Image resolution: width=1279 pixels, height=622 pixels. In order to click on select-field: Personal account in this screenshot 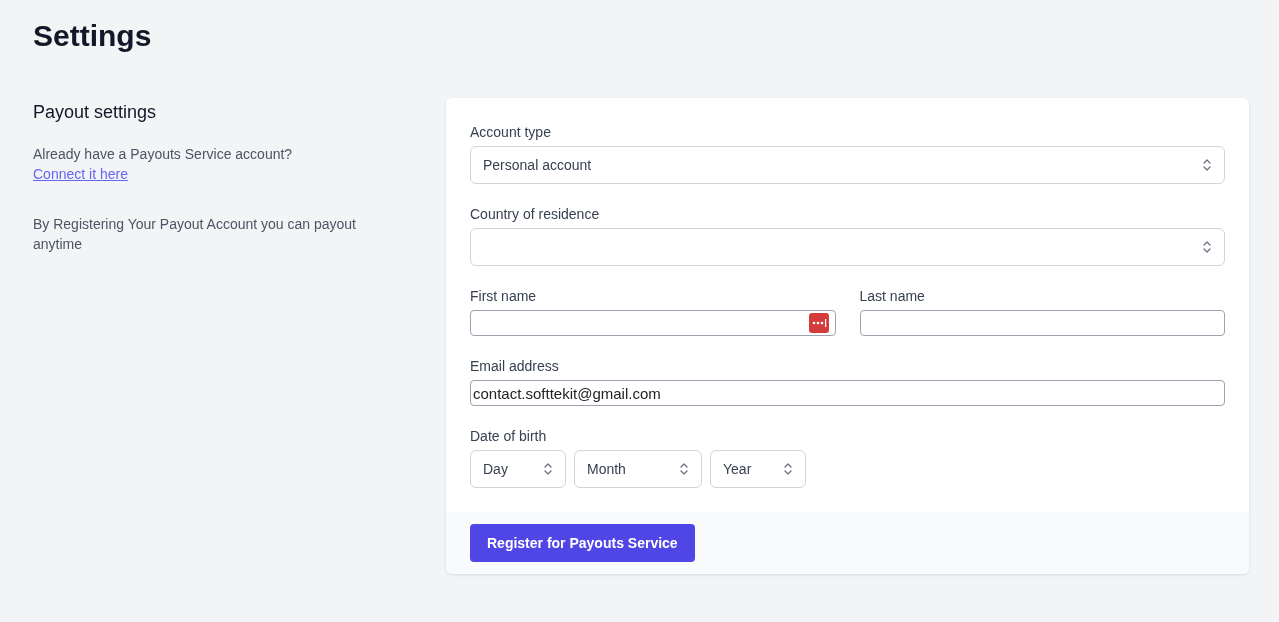, I will do `click(847, 165)`.